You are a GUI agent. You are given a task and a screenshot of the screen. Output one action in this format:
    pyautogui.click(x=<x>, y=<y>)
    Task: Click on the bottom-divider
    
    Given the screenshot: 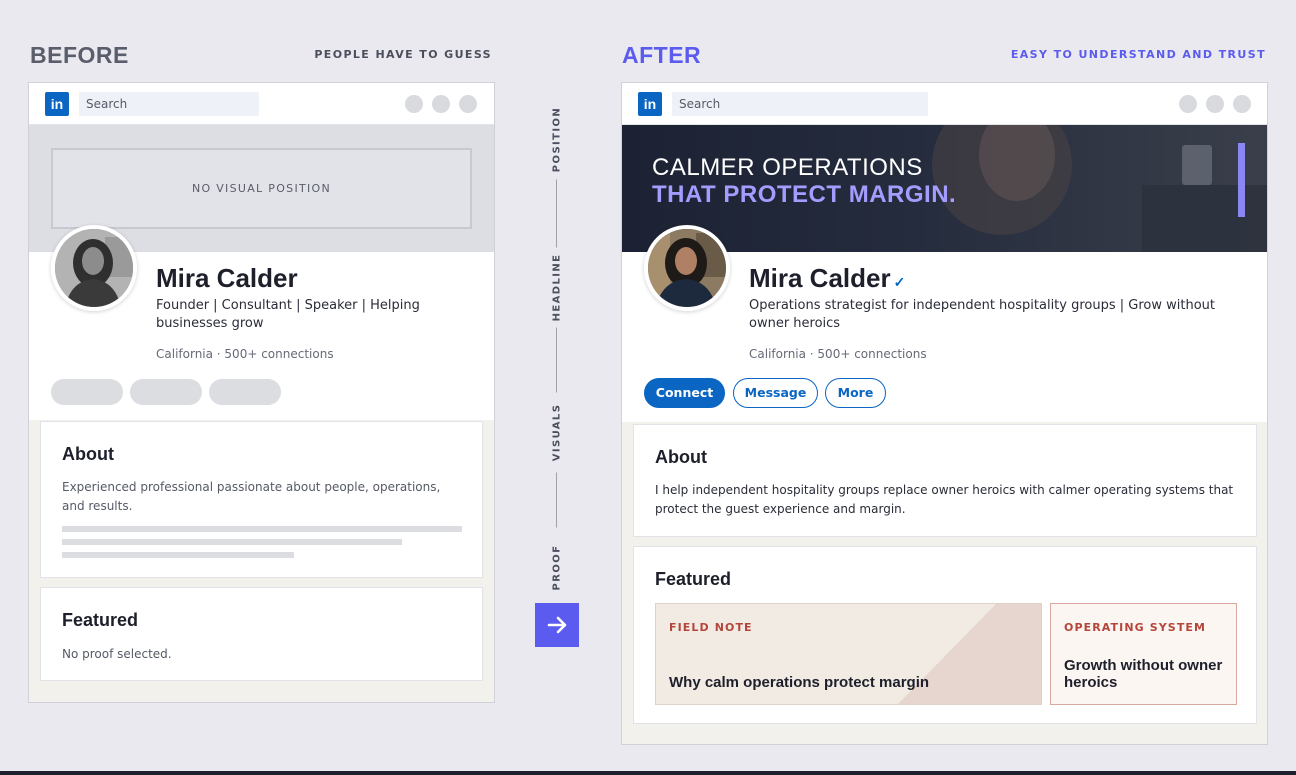 What is the action you would take?
    pyautogui.click(x=648, y=773)
    